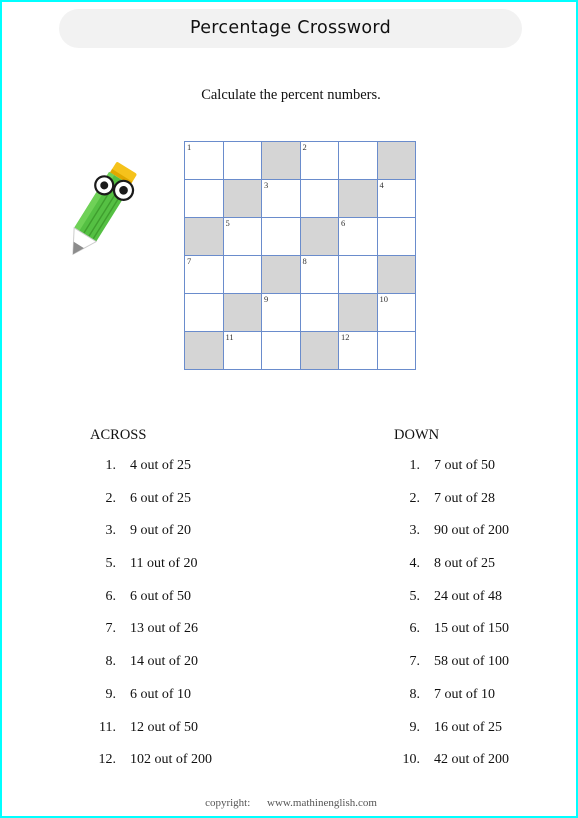 The height and width of the screenshot is (818, 578). I want to click on clue-text: 4 out of 25, so click(161, 465).